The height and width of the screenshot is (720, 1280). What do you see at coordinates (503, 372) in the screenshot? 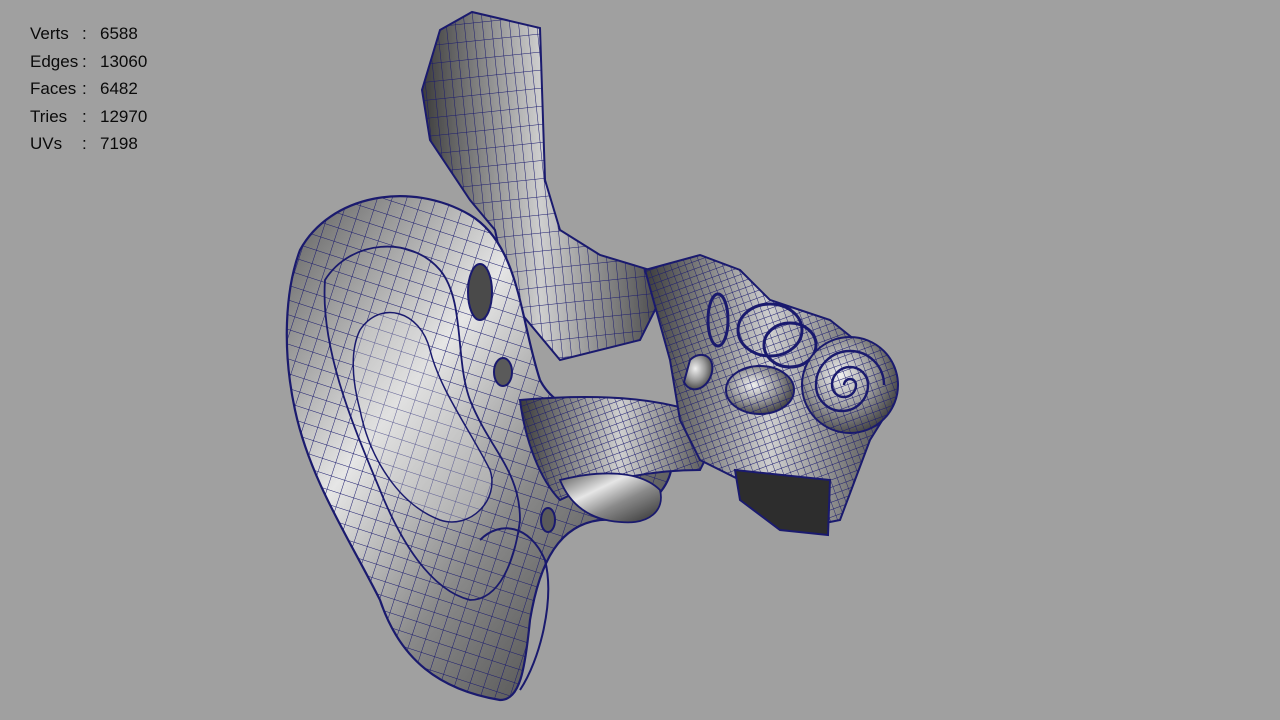
I see `foramen-middle` at bounding box center [503, 372].